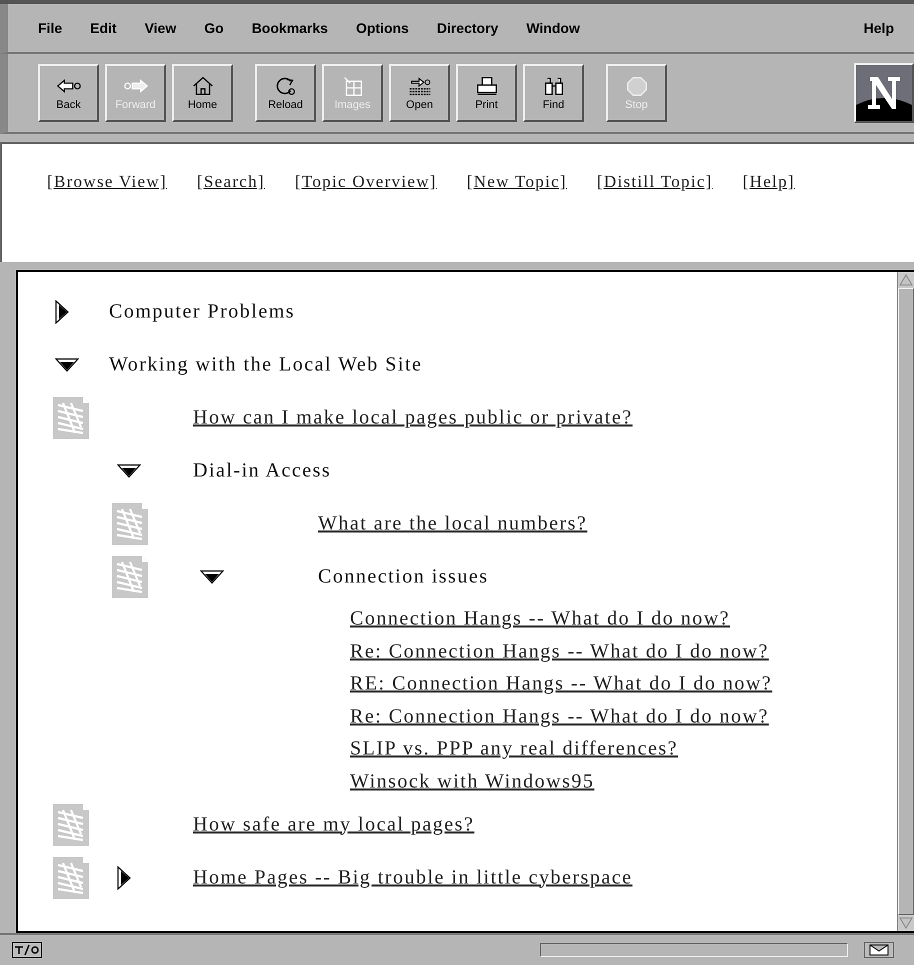 The width and height of the screenshot is (914, 965). I want to click on toolbar-button: Print, so click(486, 93).